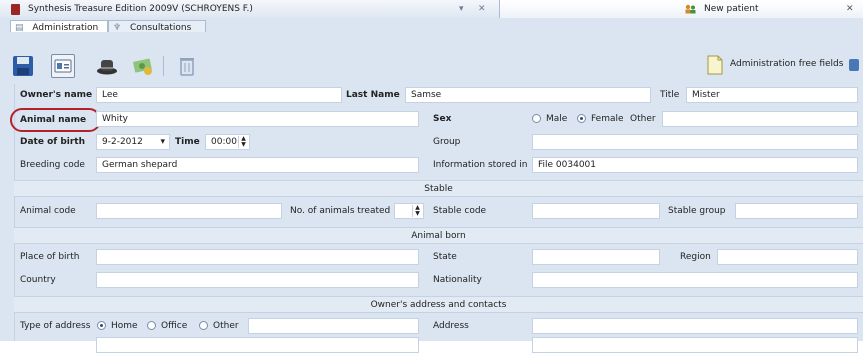 The height and width of the screenshot is (353, 863). What do you see at coordinates (697, 211) in the screenshot?
I see `stable-group-label: Stable group` at bounding box center [697, 211].